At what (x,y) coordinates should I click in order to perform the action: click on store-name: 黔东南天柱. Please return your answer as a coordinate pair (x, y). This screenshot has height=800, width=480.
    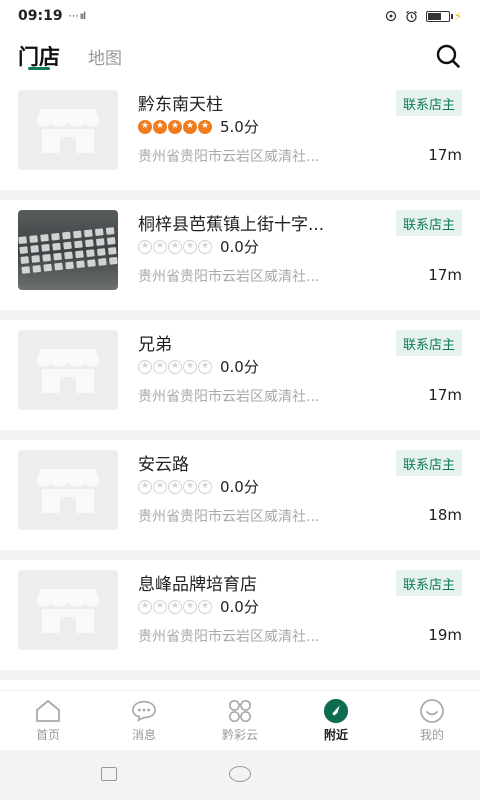
    Looking at the image, I should click on (180, 105).